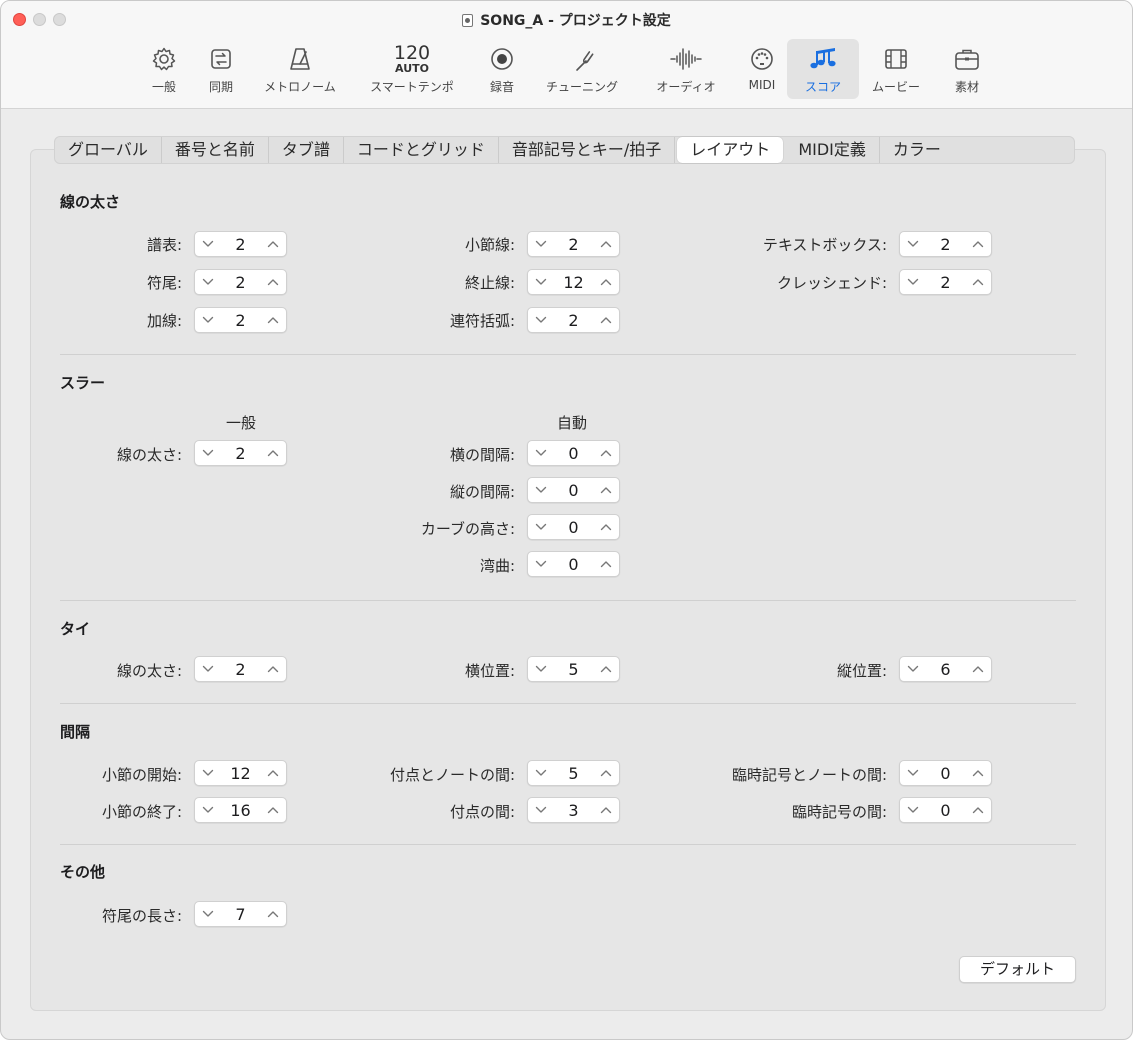 The width and height of the screenshot is (1133, 1040). What do you see at coordinates (306, 150) in the screenshot?
I see `tab-tablature: タブ譜` at bounding box center [306, 150].